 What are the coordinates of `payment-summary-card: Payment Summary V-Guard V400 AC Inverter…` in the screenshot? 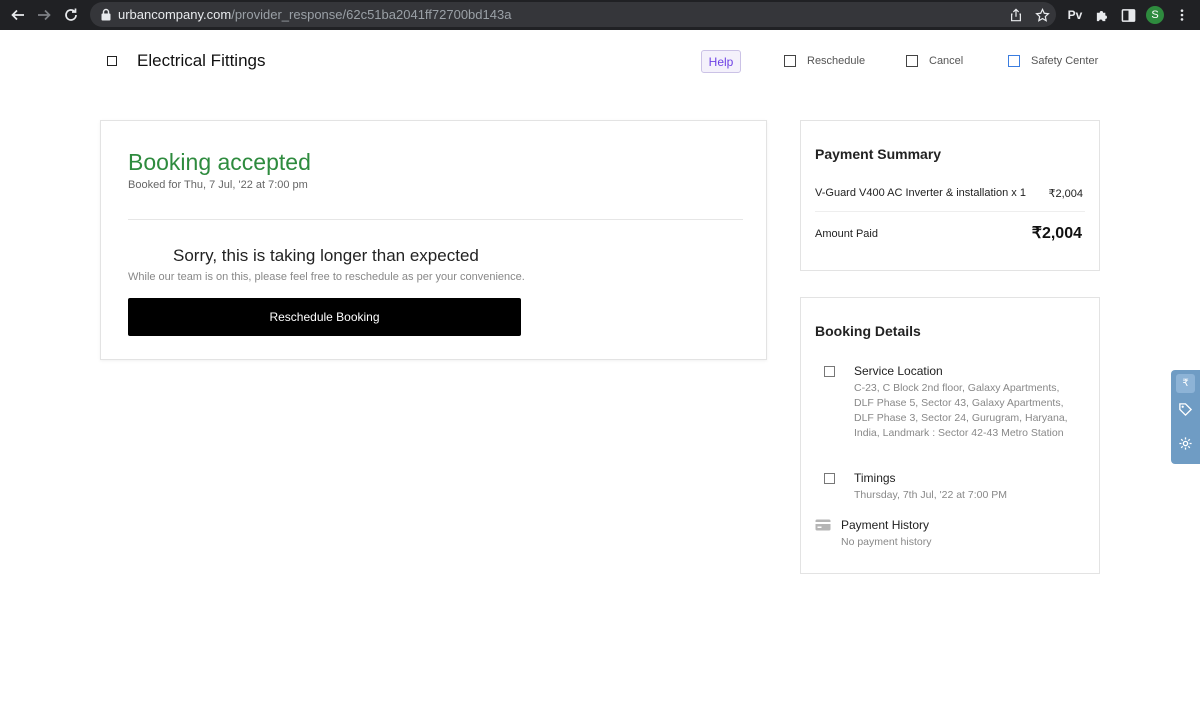 It's located at (950, 195).